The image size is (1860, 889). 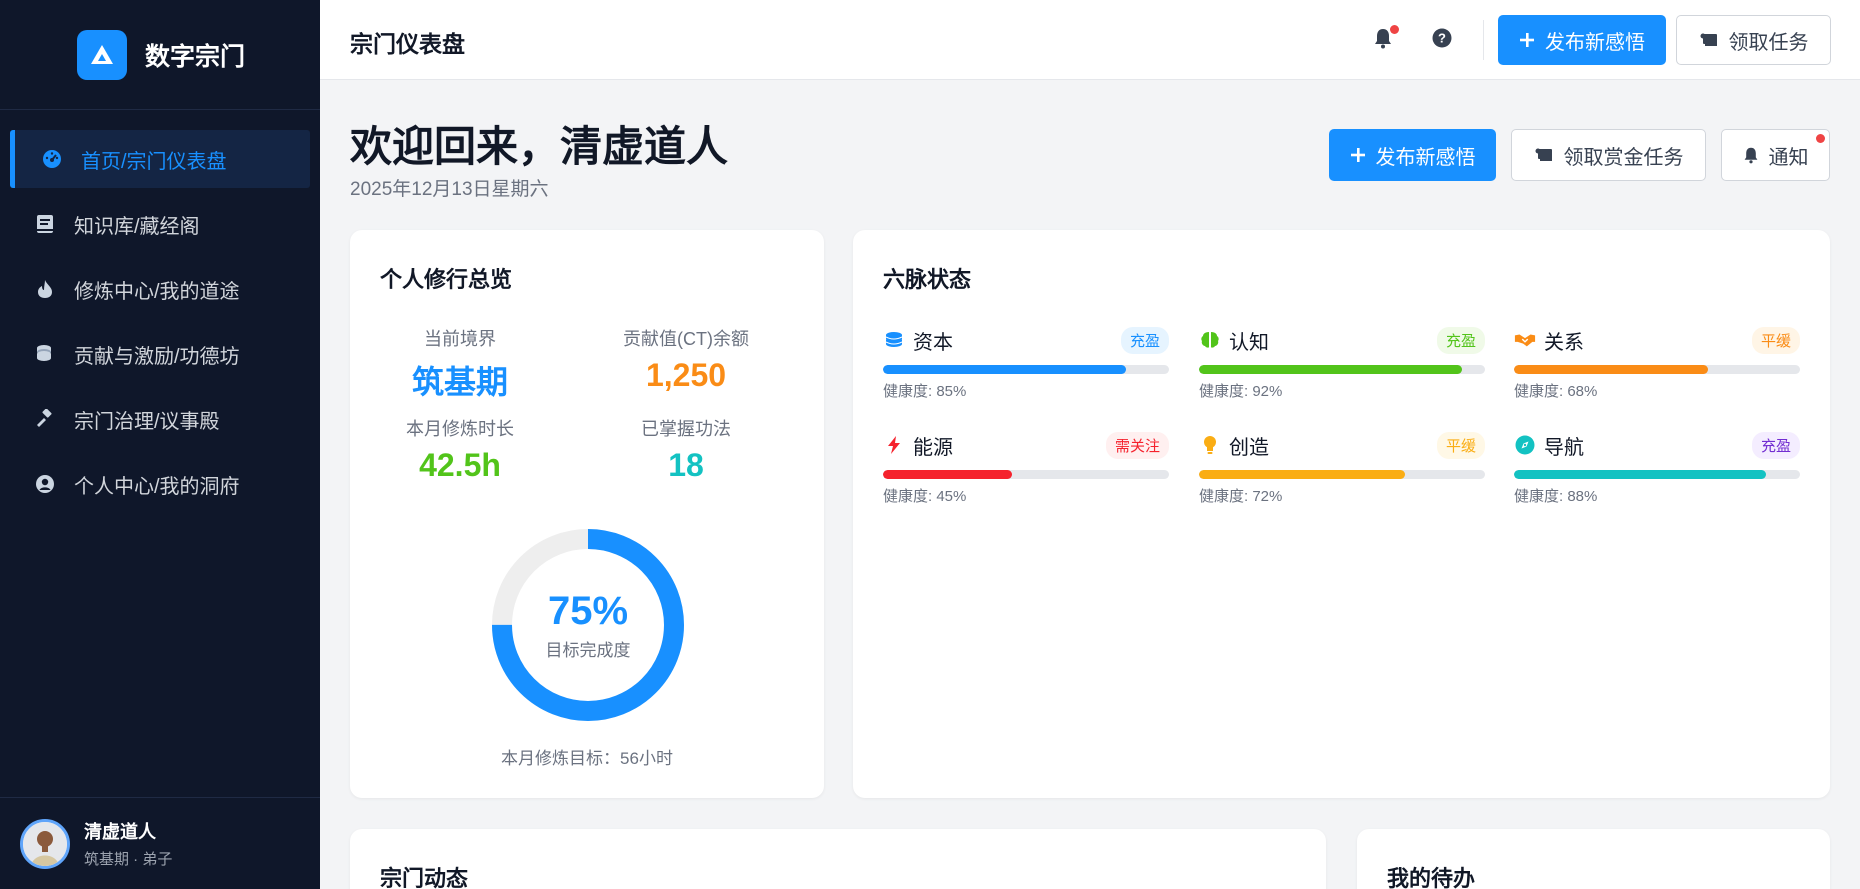 What do you see at coordinates (1241, 496) in the screenshot?
I see `health-text: 健康度: 72%` at bounding box center [1241, 496].